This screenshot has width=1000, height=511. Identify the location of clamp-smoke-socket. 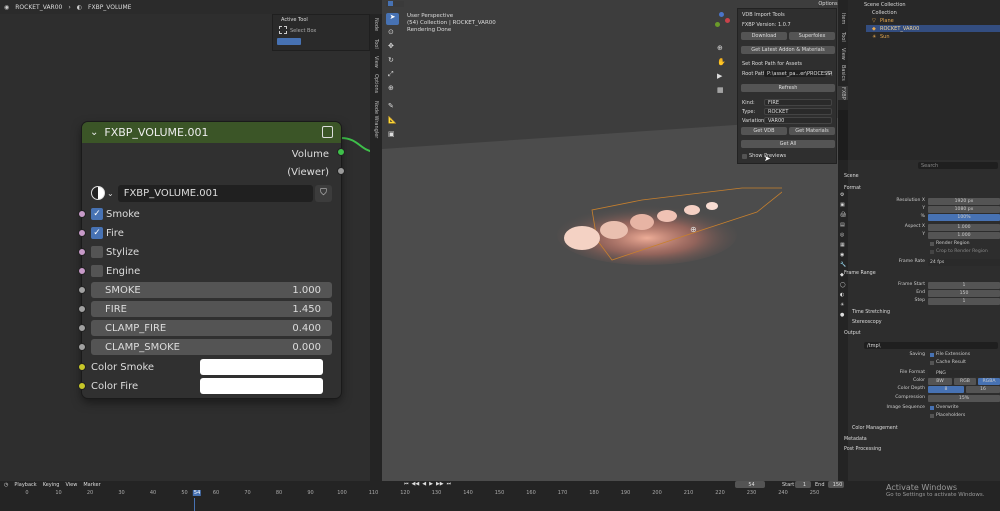
(82, 347).